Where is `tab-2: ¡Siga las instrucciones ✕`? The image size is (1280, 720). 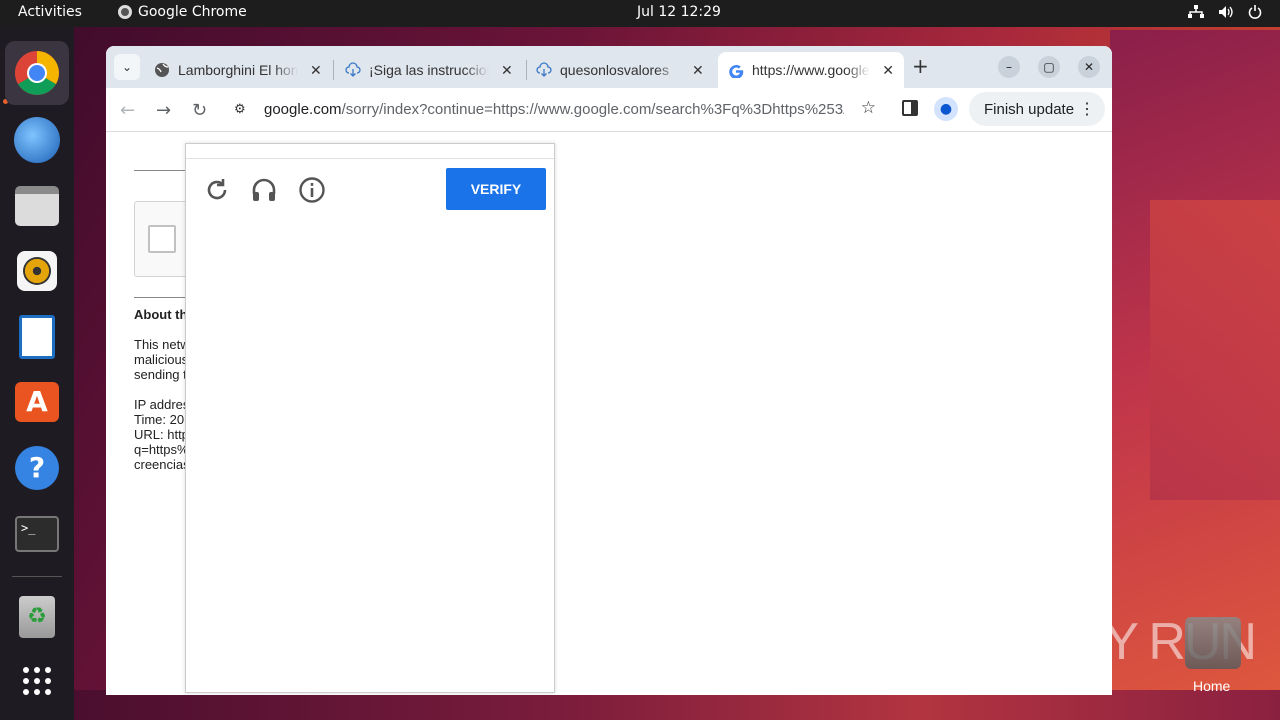
tab-2: ¡Siga las instrucciones ✕ is located at coordinates (429, 70).